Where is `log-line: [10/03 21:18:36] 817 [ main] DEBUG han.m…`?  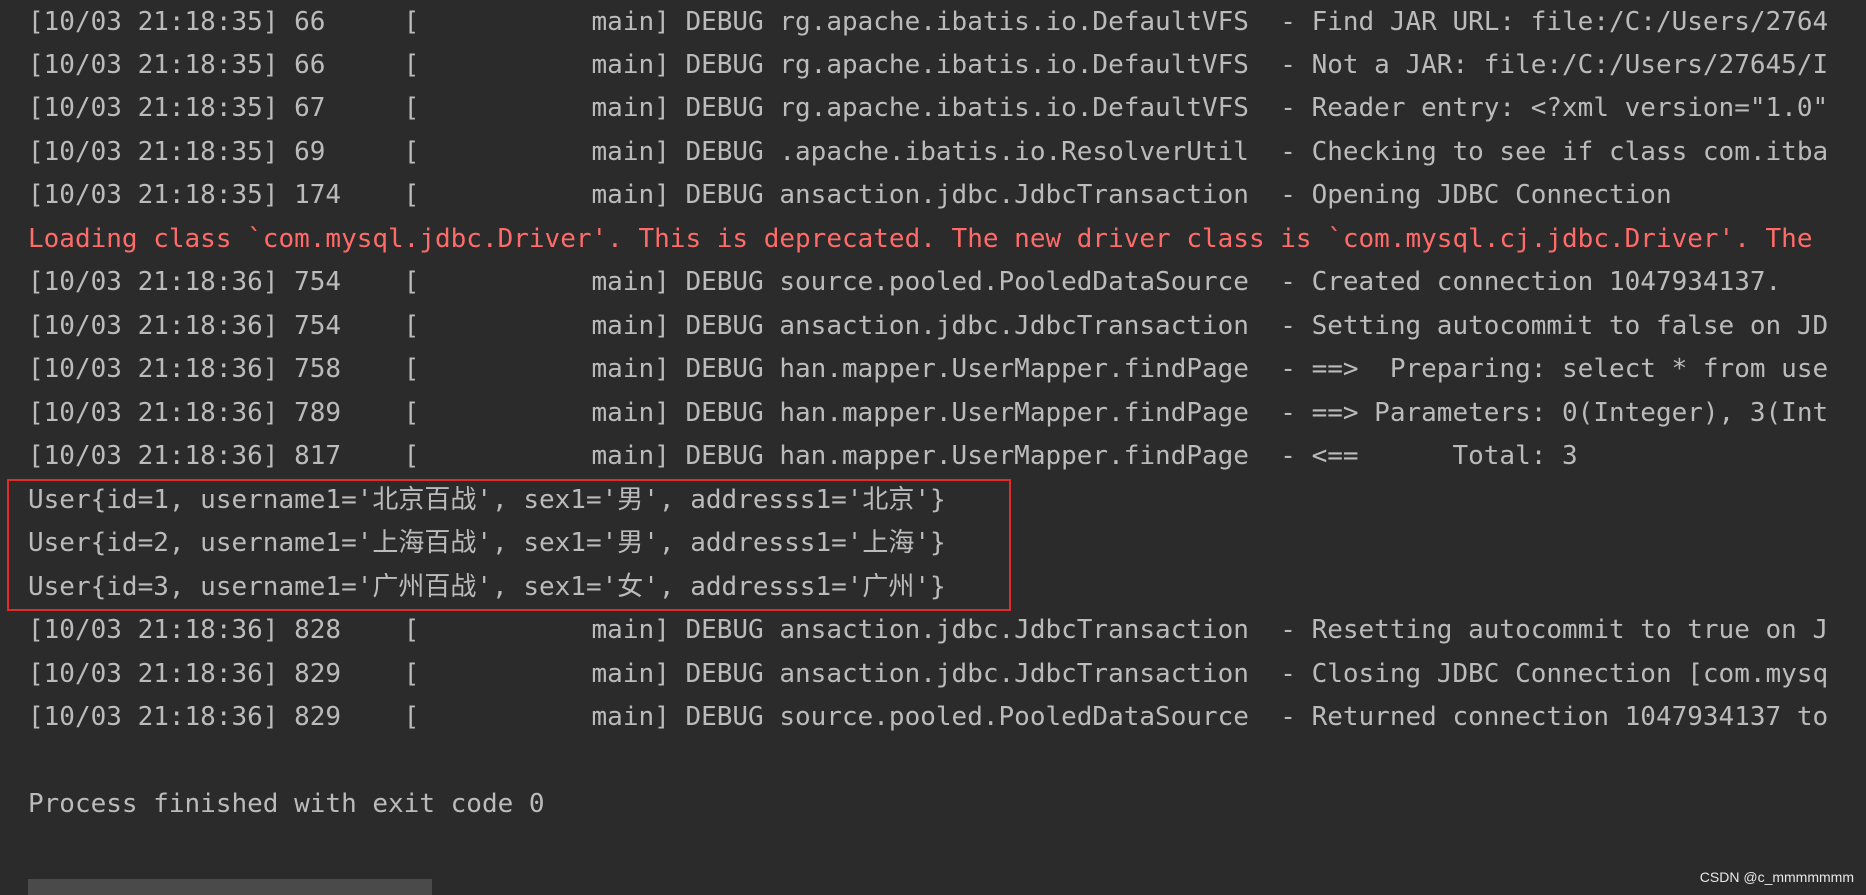 log-line: [10/03 21:18:36] 817 [ main] DEBUG han.m… is located at coordinates (803, 456).